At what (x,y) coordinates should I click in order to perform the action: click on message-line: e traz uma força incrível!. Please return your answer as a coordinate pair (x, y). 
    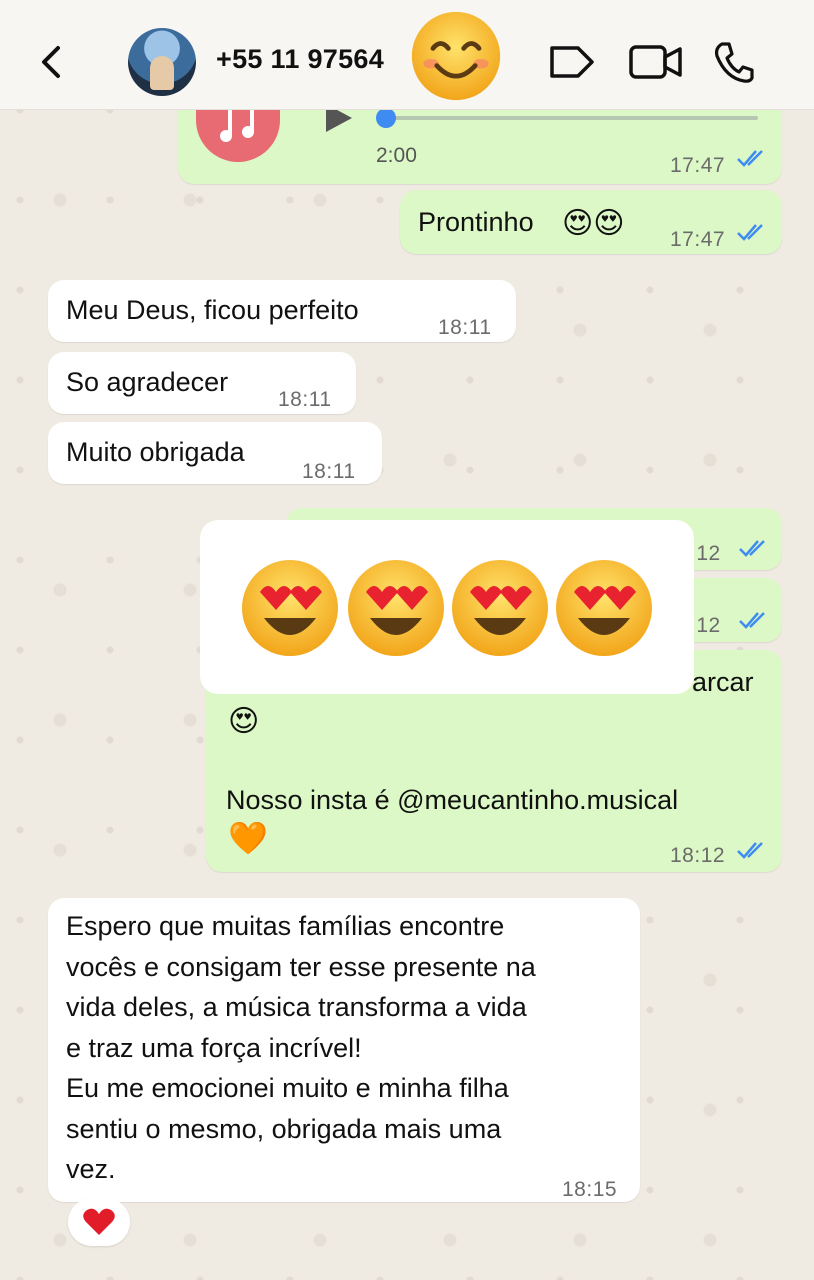
    Looking at the image, I should click on (214, 1047).